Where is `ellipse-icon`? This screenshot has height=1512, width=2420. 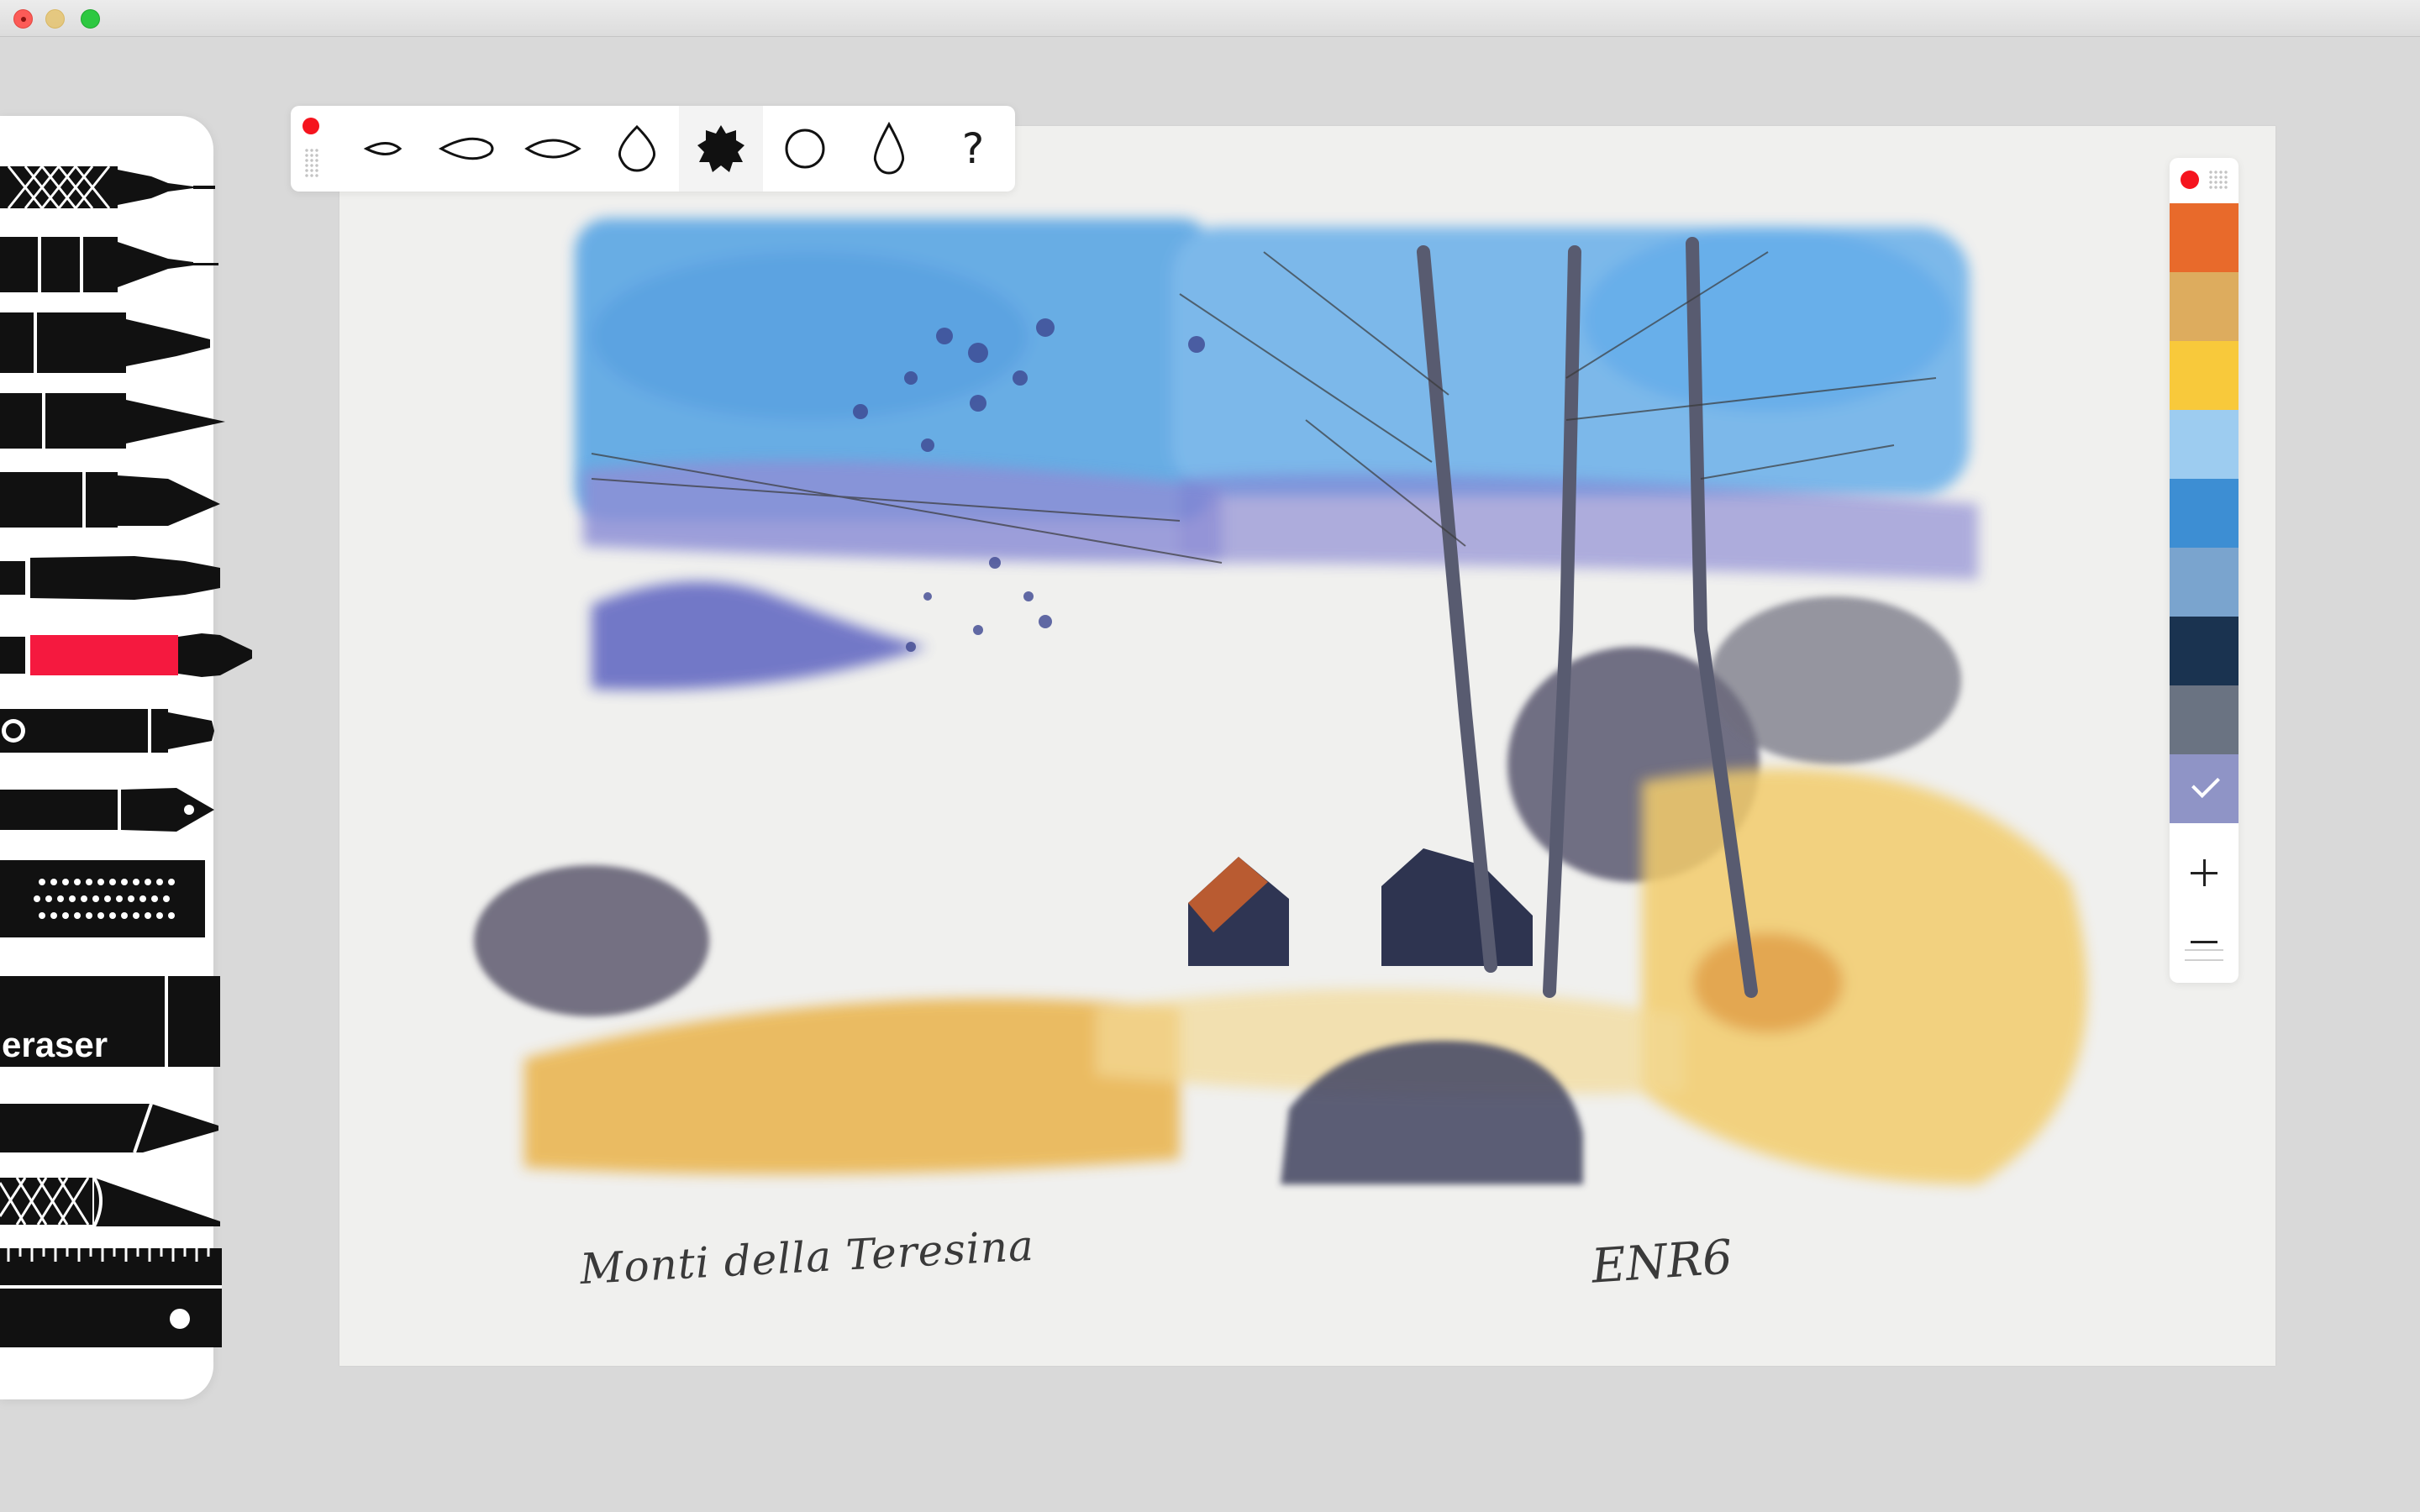 ellipse-icon is located at coordinates (552, 149).